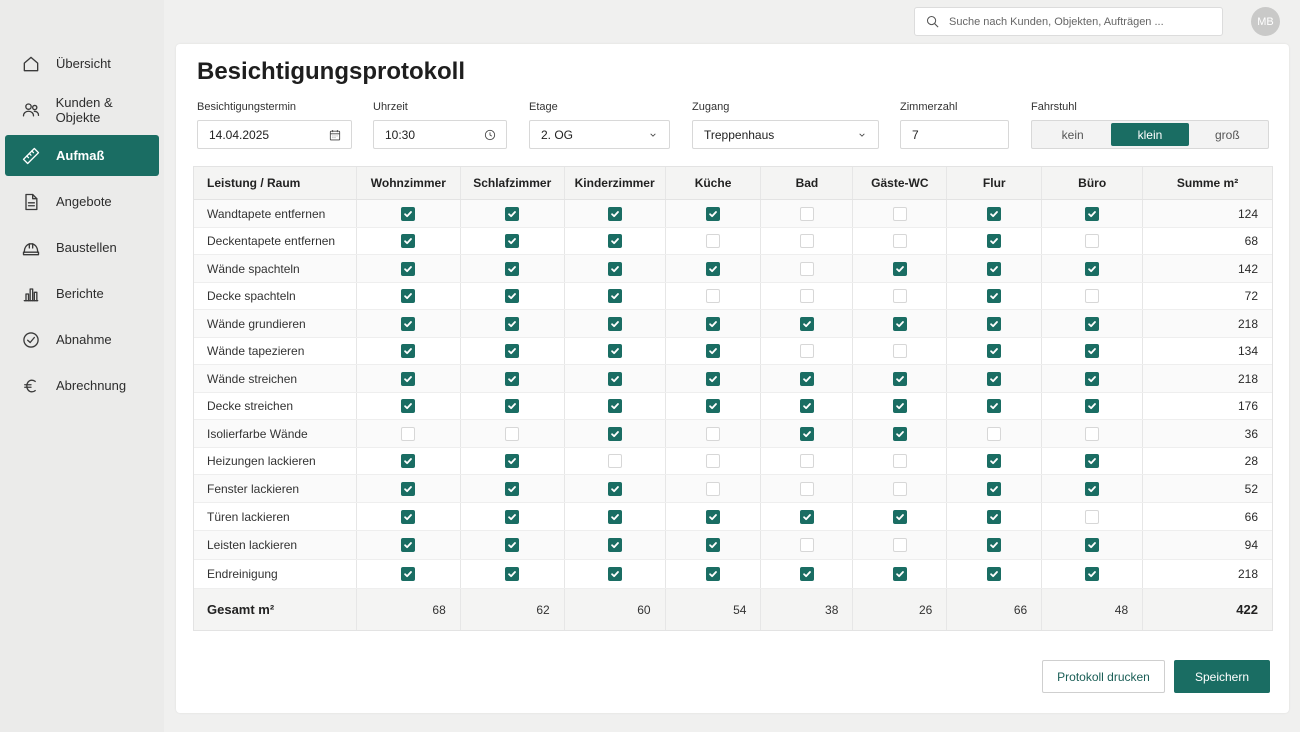 This screenshot has width=1300, height=732. I want to click on clock-icon, so click(490, 135).